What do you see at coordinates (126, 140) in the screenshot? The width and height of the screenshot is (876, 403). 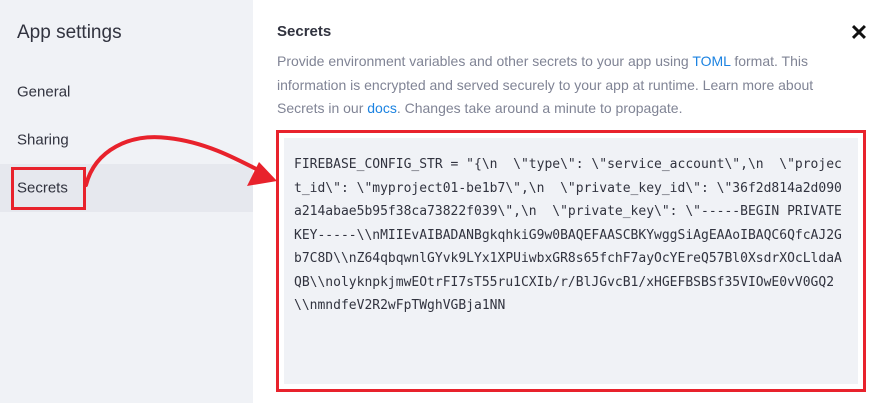 I see `sidebar-item-sharing: Sharing` at bounding box center [126, 140].